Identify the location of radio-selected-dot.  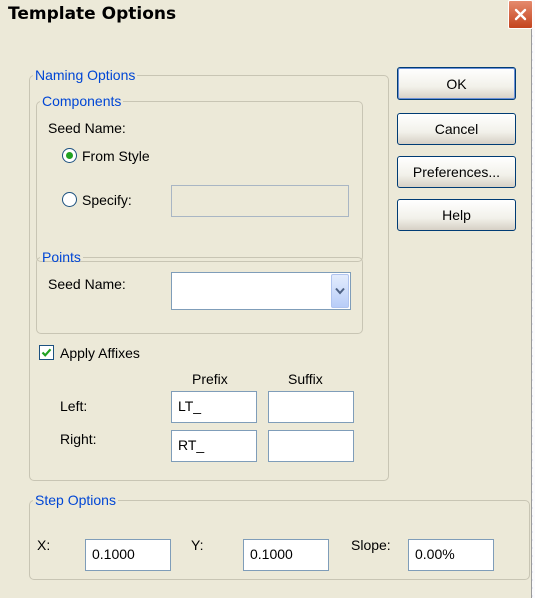
(69, 155).